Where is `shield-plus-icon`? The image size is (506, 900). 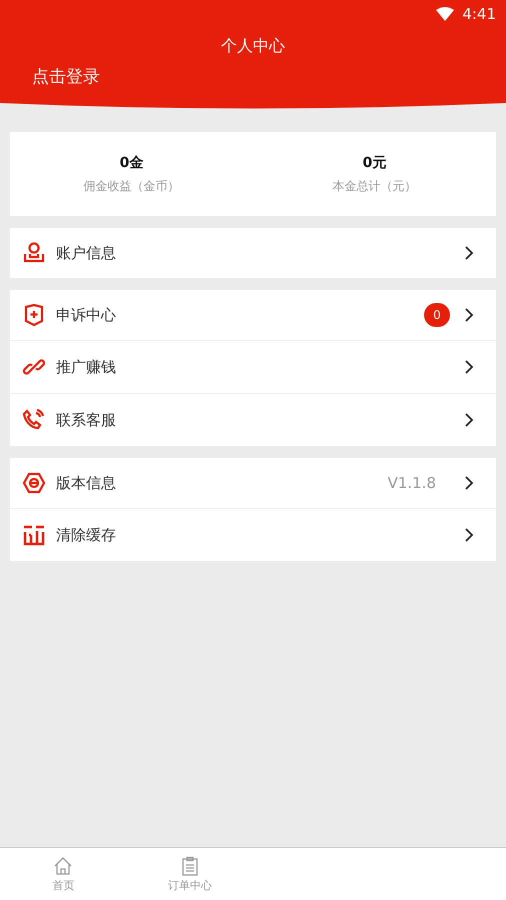
shield-plus-icon is located at coordinates (34, 315).